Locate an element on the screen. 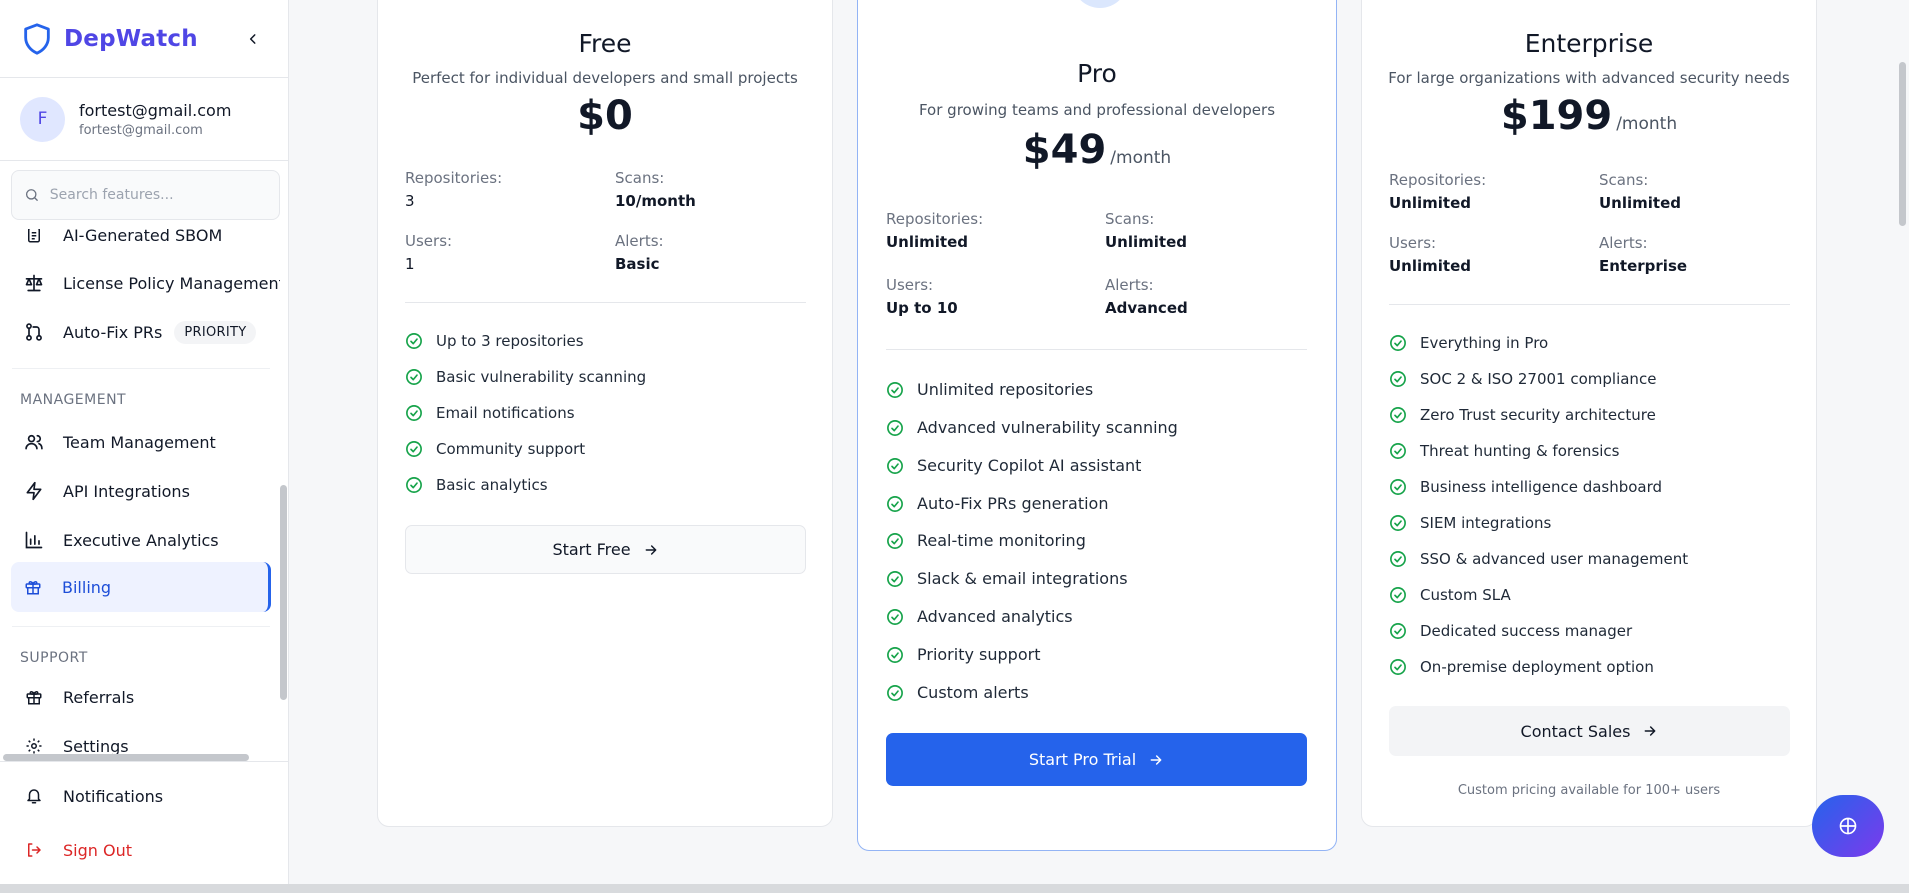 This screenshot has width=1909, height=893. start-free-button: Start Free is located at coordinates (605, 549).